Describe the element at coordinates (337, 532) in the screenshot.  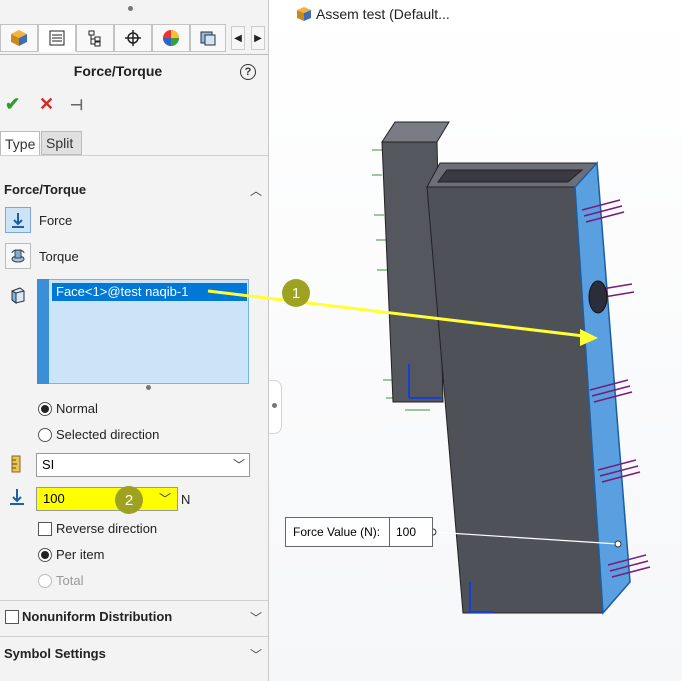
I see `callout-label: Force Value (N):` at that location.